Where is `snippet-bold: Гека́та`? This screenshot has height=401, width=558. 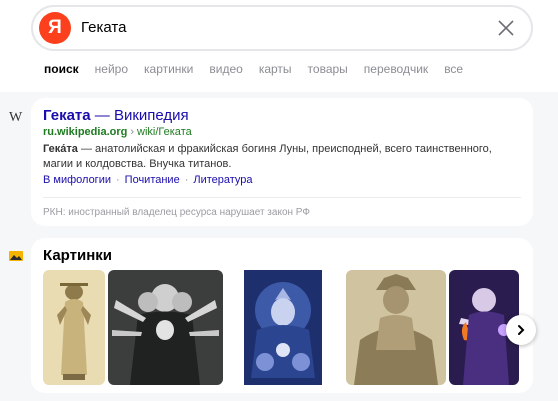 snippet-bold: Гека́та is located at coordinates (60, 149).